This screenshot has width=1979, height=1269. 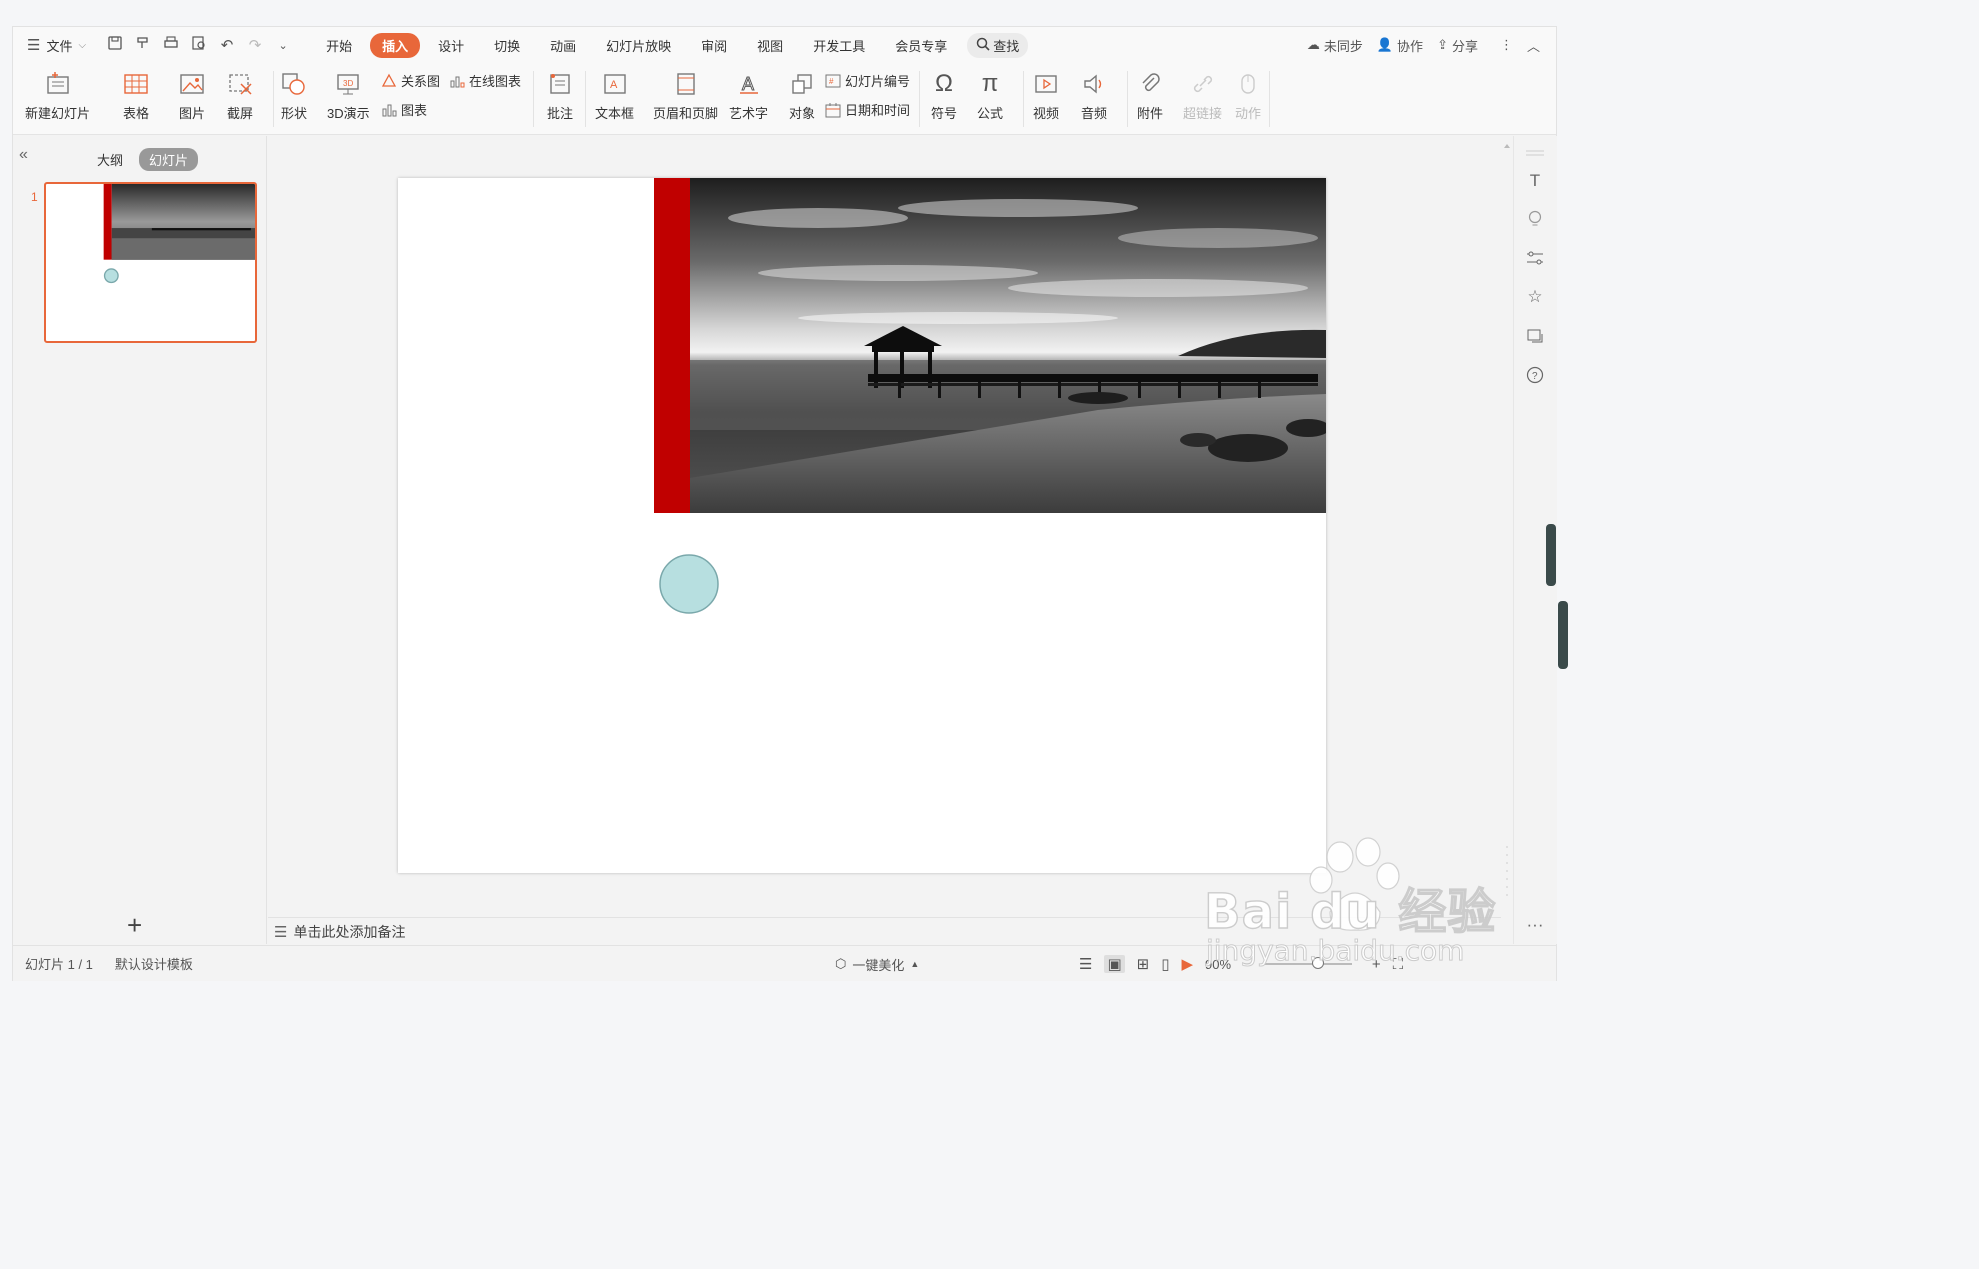 I want to click on table-button: 表格, so click(x=136, y=95).